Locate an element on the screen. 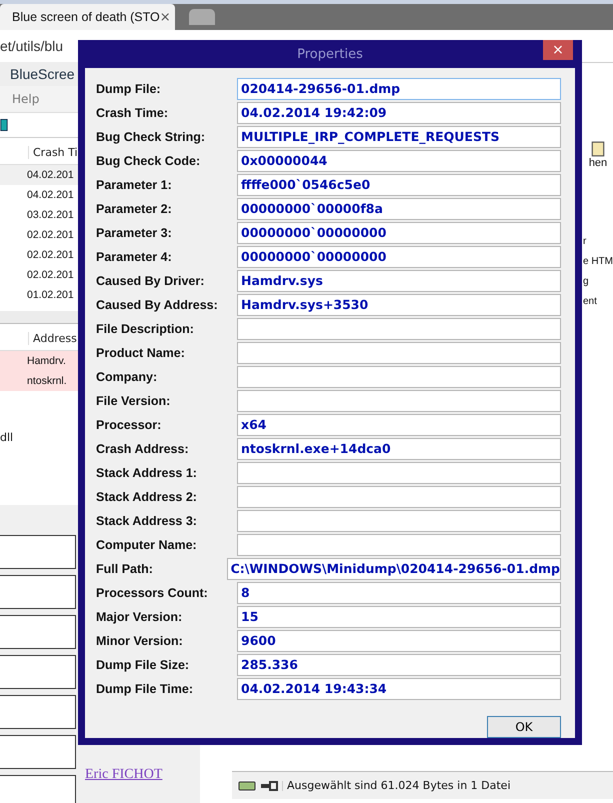  menu-item: g is located at coordinates (598, 282).